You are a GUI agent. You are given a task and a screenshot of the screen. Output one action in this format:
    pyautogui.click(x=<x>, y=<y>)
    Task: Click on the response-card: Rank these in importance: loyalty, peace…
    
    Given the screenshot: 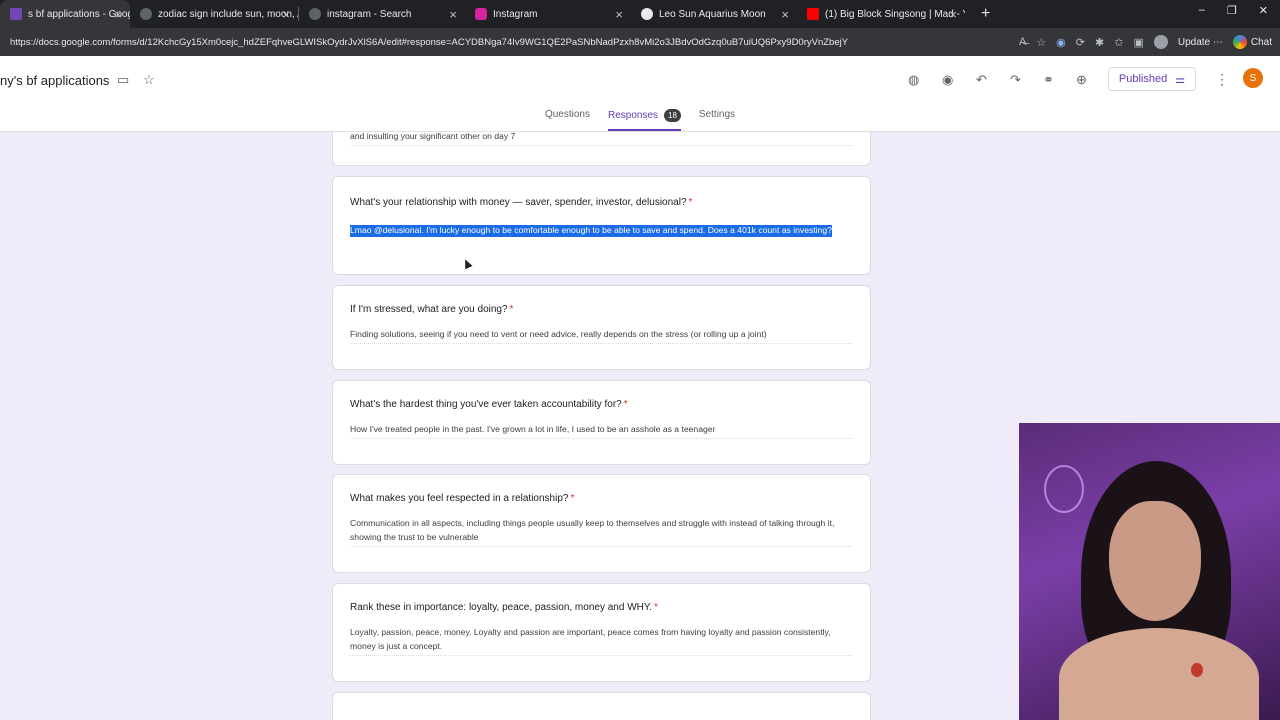 What is the action you would take?
    pyautogui.click(x=601, y=632)
    